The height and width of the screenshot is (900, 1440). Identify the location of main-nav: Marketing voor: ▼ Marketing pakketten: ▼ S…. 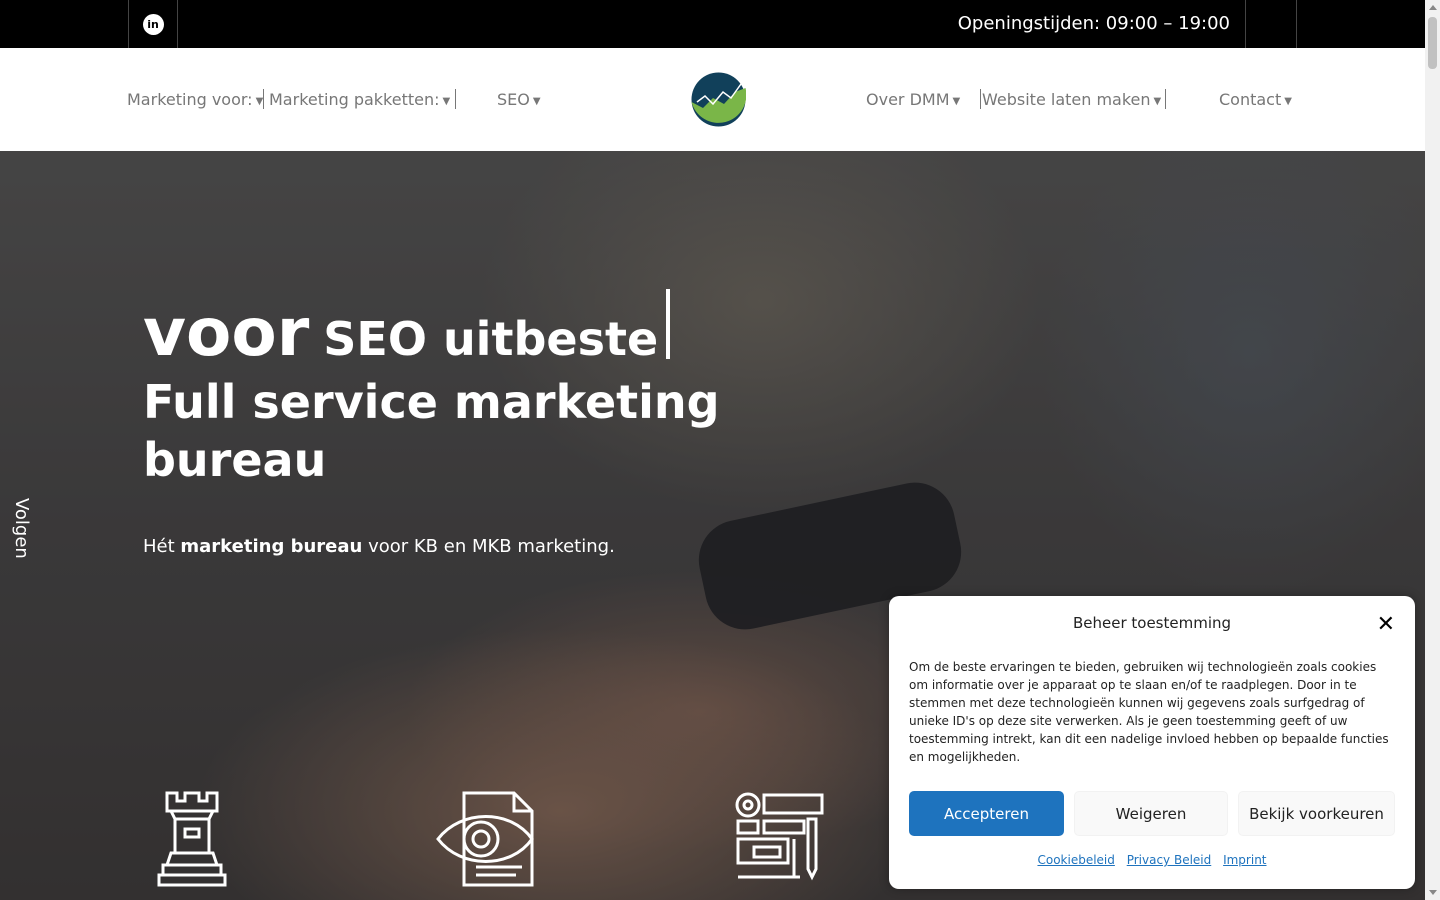
(712, 99).